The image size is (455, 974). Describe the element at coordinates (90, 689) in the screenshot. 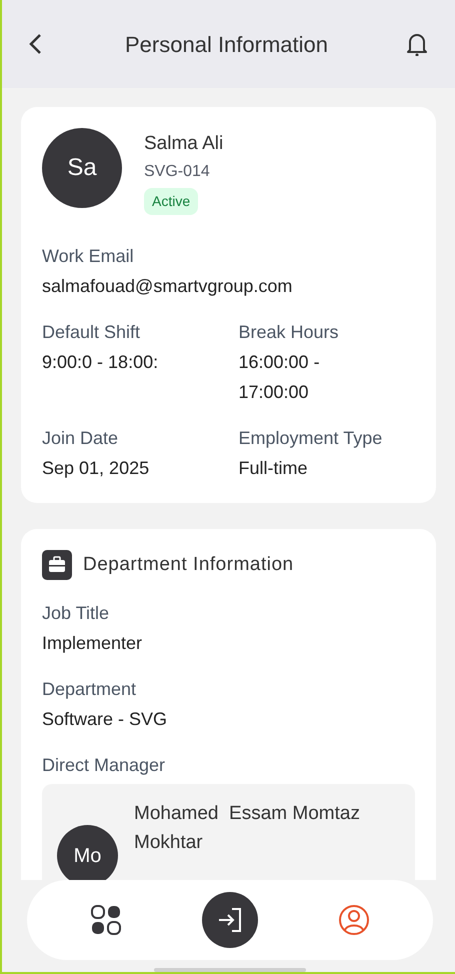

I see `field-label: Department` at that location.